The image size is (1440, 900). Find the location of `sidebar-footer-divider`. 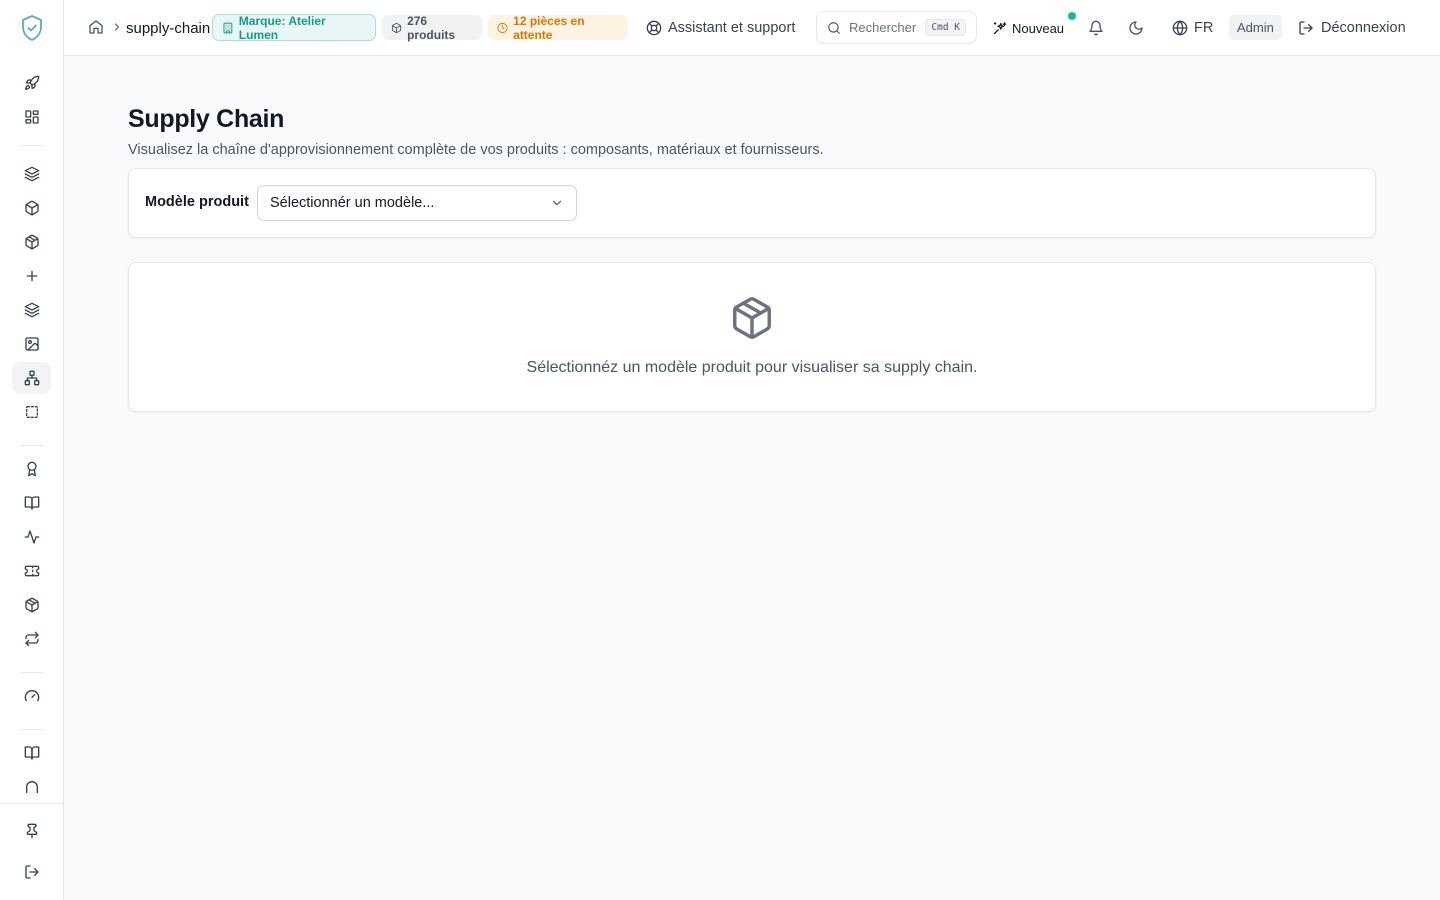

sidebar-footer-divider is located at coordinates (31, 803).